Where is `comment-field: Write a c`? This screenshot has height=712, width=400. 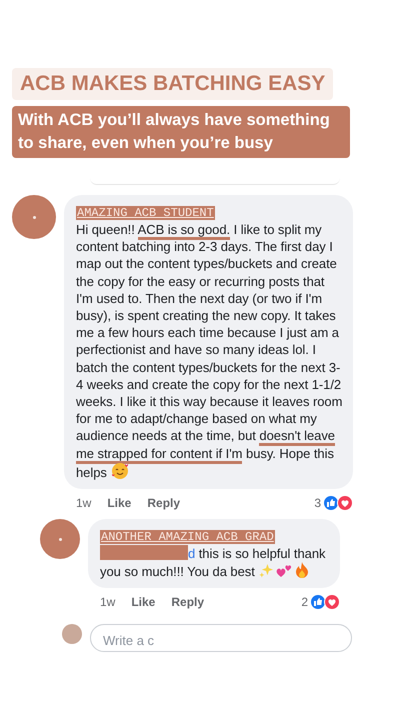
comment-field: Write a c is located at coordinates (221, 638).